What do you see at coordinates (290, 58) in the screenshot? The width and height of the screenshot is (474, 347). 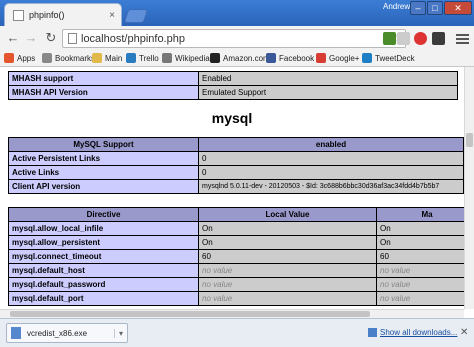 I see `bookmark-facebook: Facebook` at bounding box center [290, 58].